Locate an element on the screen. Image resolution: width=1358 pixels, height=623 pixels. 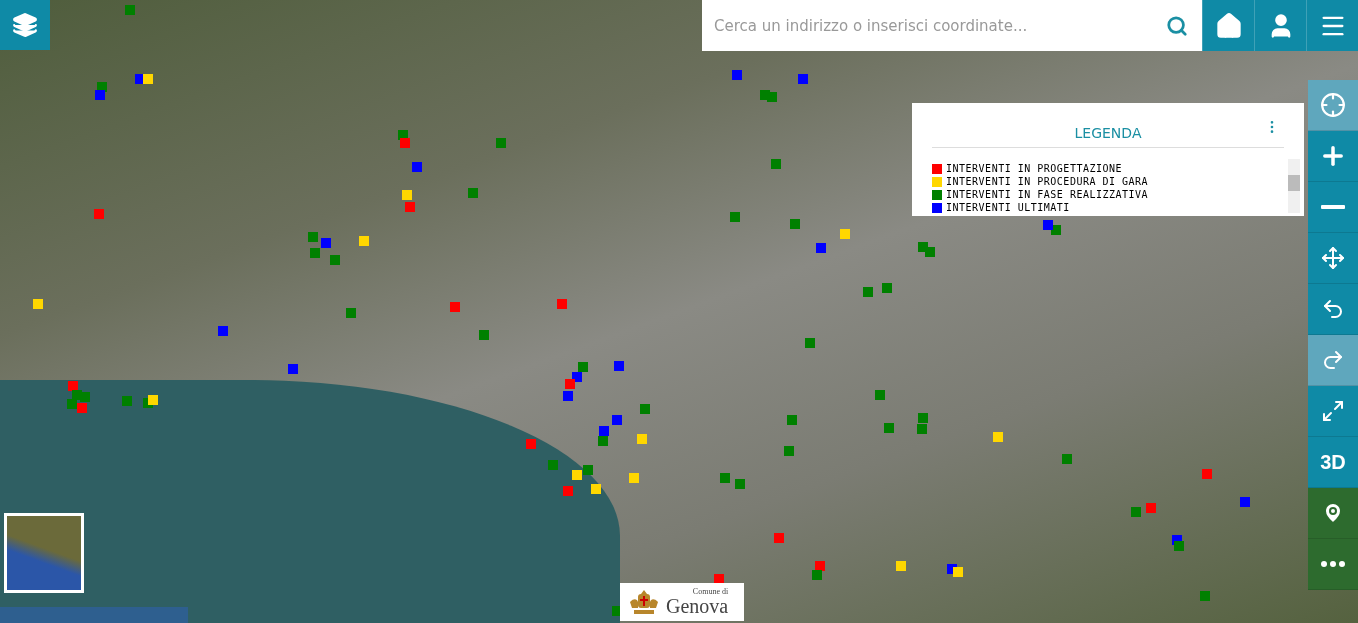
search-button is located at coordinates (1176, 25).